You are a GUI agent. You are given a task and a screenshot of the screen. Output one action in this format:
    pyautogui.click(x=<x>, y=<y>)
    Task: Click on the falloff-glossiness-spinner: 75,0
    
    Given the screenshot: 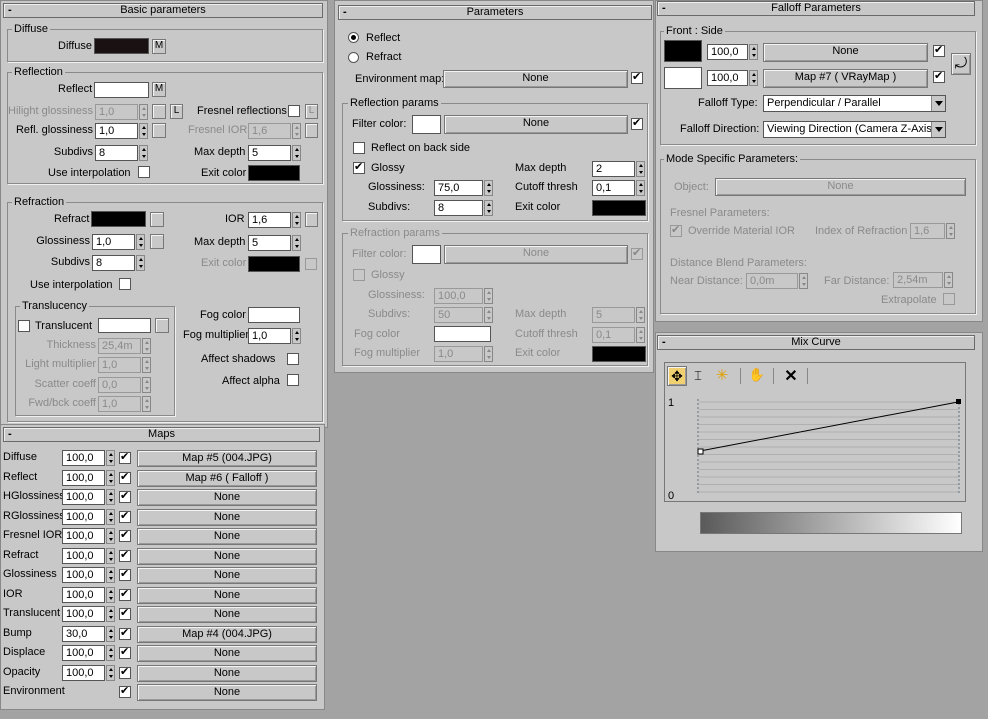 What is the action you would take?
    pyautogui.click(x=463, y=188)
    